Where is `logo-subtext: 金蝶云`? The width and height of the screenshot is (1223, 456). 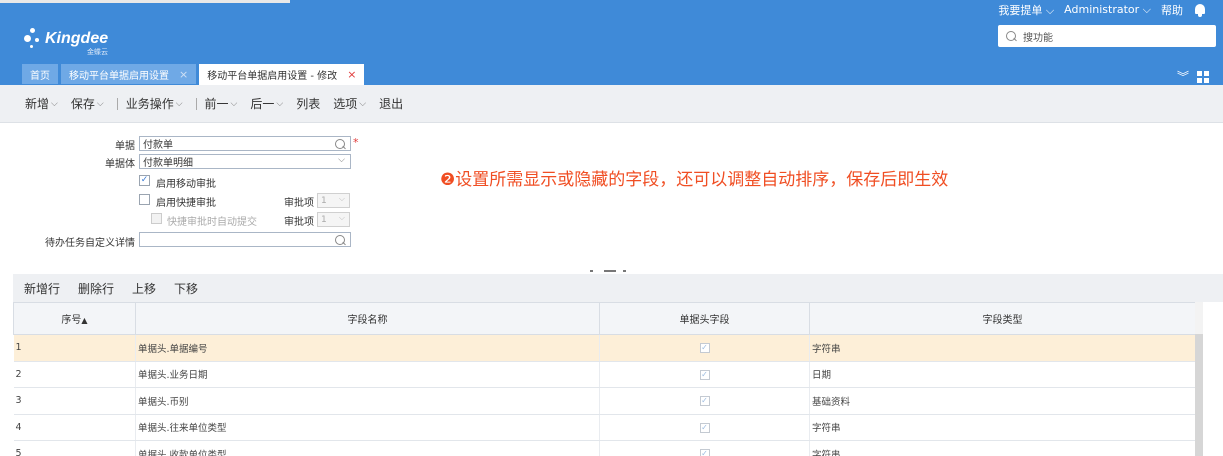
logo-subtext: 金蝶云 is located at coordinates (97, 52).